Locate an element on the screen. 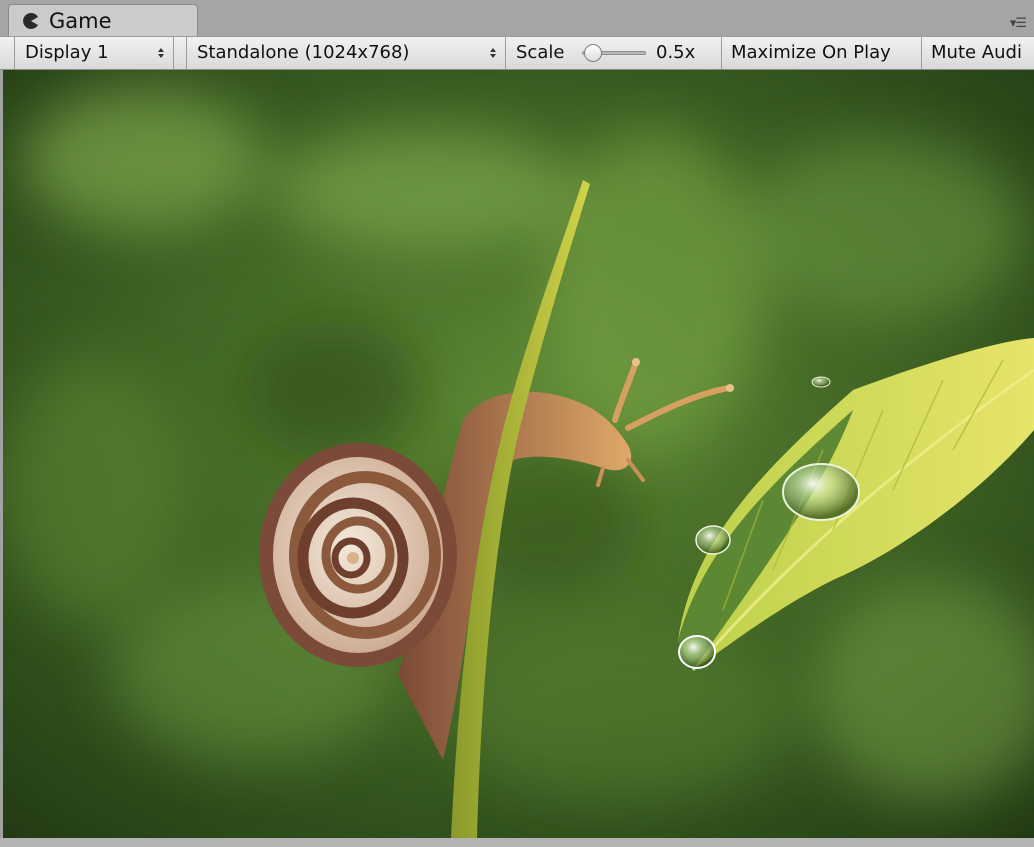 The image size is (1034, 847). scale-slider is located at coordinates (614, 53).